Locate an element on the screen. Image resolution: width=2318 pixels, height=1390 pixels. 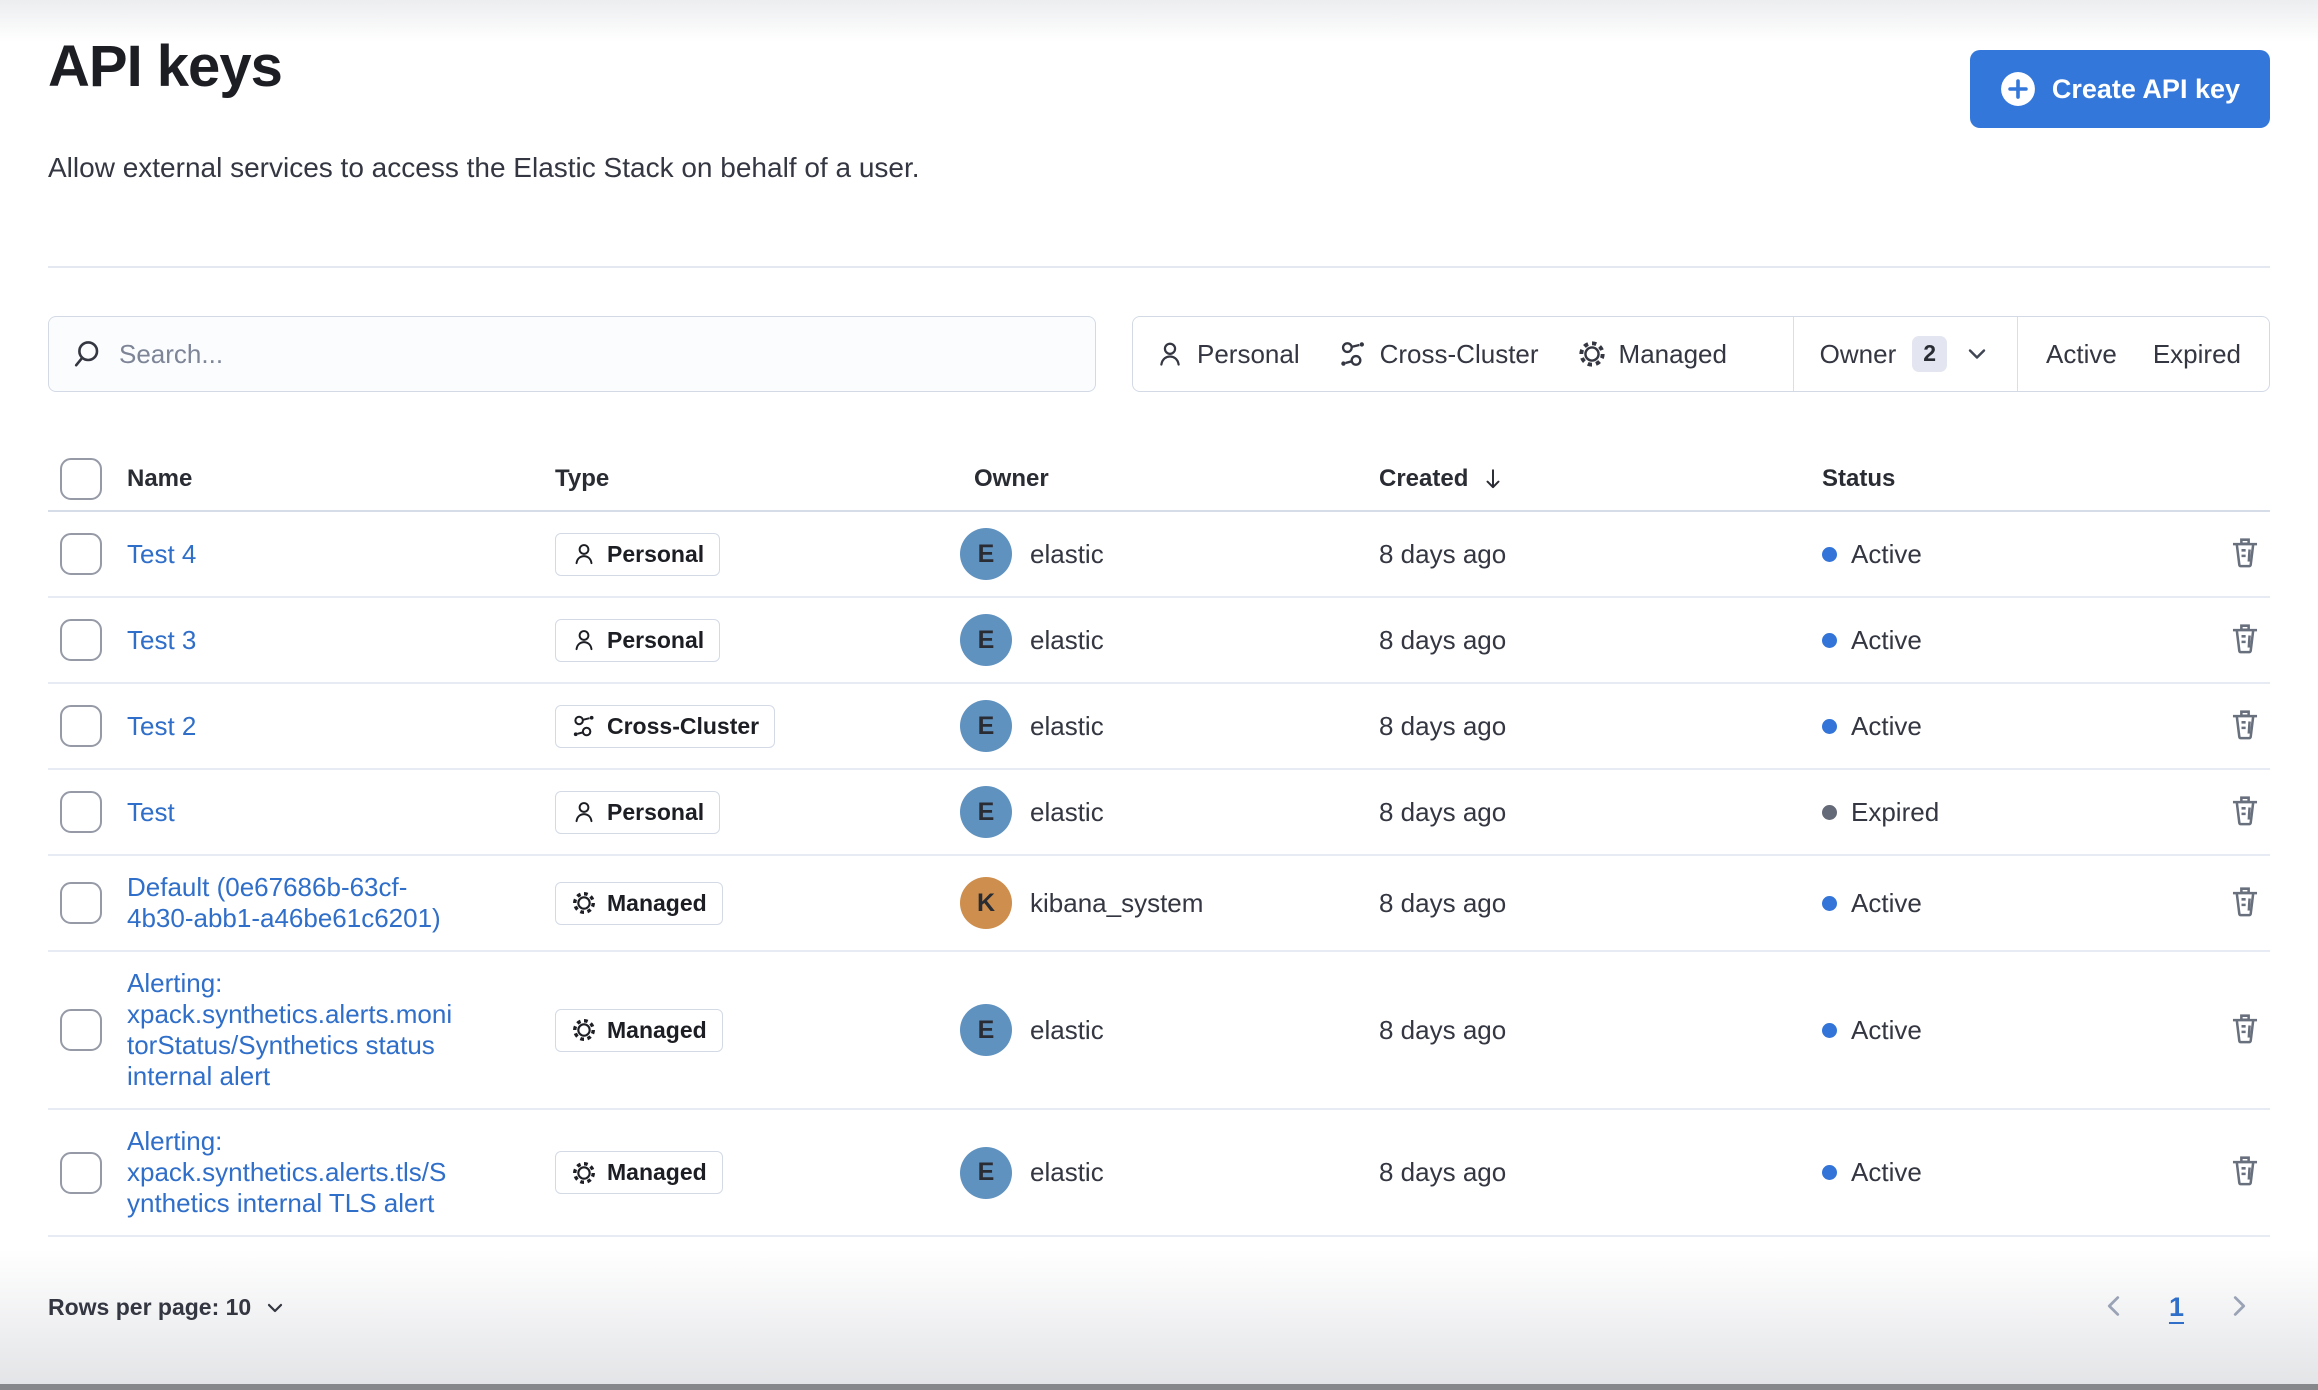
filter-personal-label: Personal is located at coordinates (1248, 353).